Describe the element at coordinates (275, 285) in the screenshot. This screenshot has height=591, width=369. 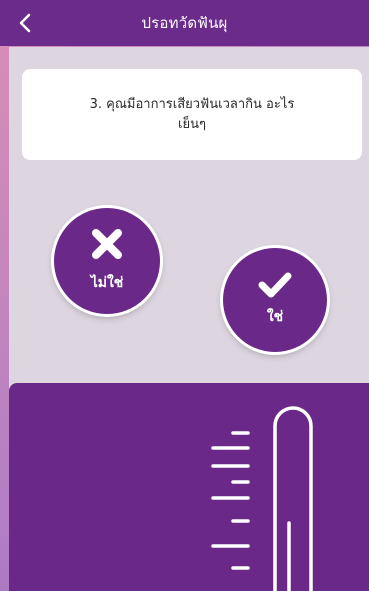
I see `check-icon` at that location.